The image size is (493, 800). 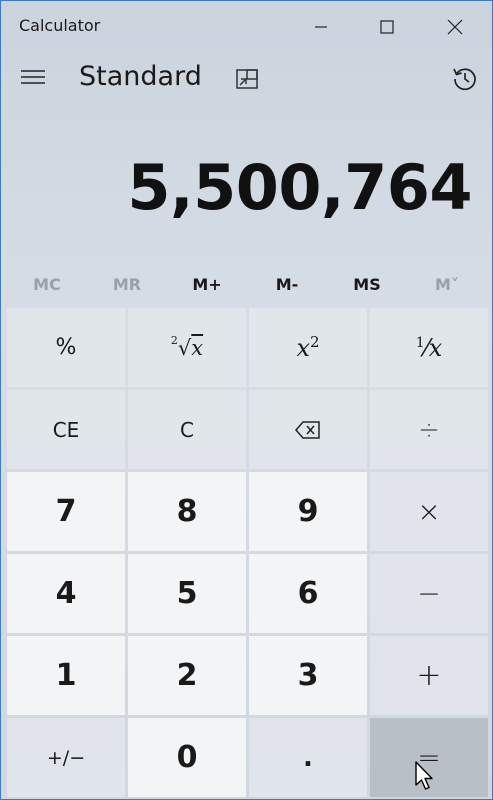 I want to click on digit-1-label: 1, so click(x=66, y=675).